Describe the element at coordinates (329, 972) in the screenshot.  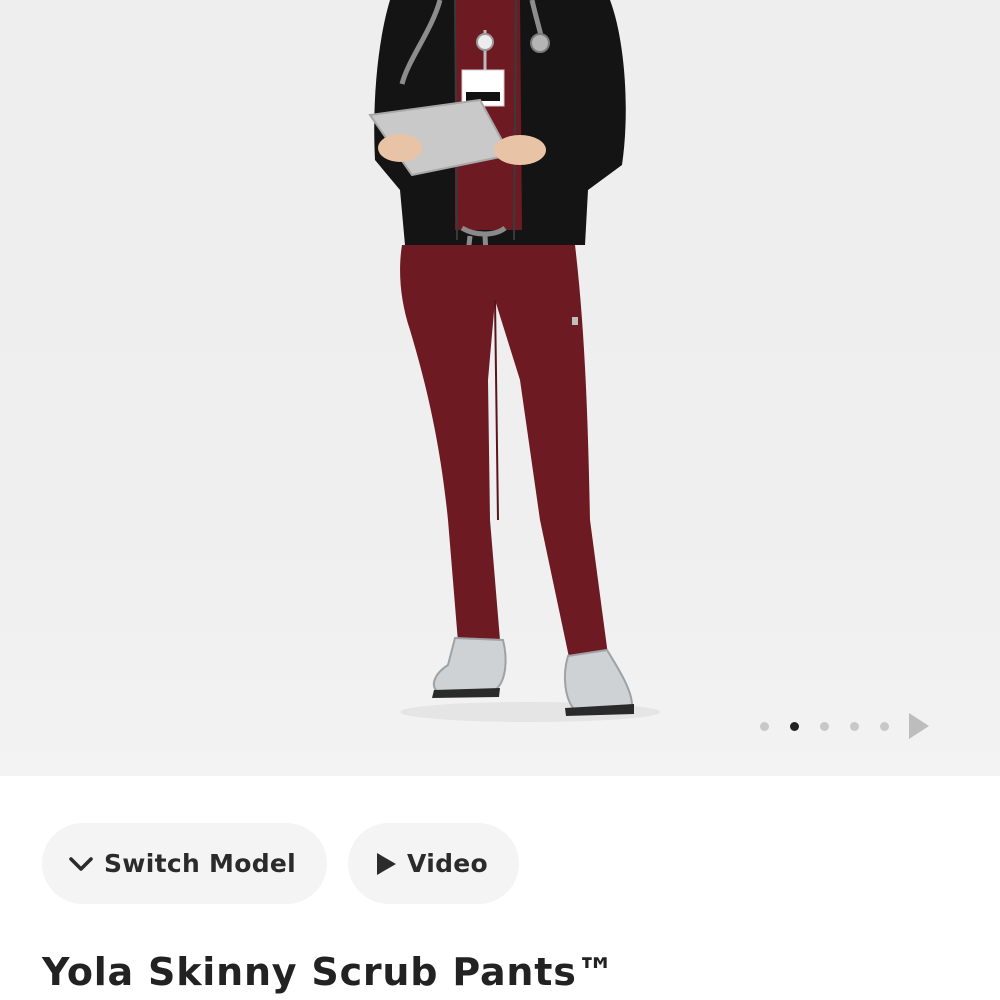
I see `product-title: Yola Skinny Scrub Pants™` at that location.